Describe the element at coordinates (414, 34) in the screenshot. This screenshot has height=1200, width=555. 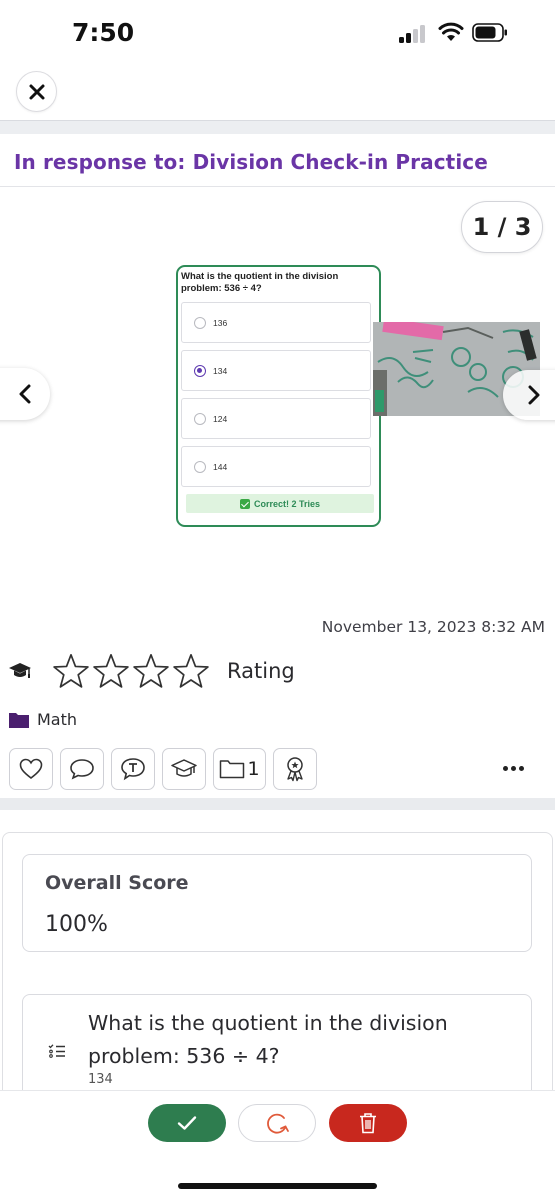
I see `cellular-signal-icon` at that location.